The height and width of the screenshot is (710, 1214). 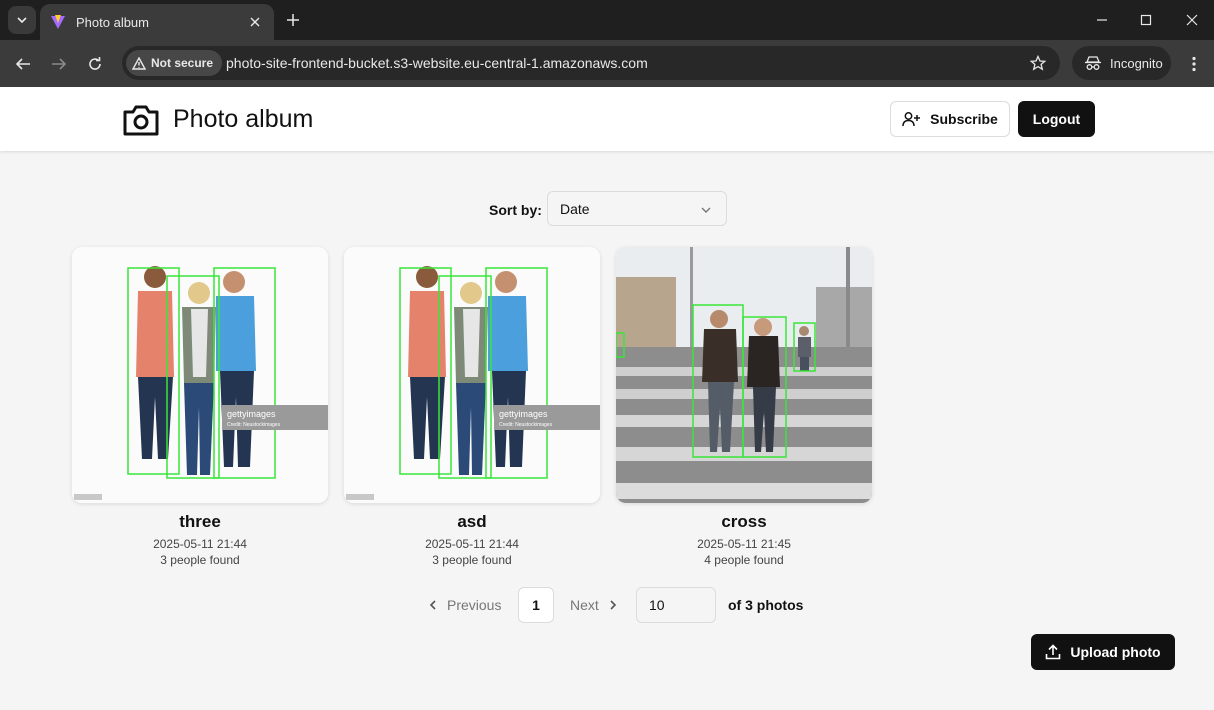 What do you see at coordinates (607, 119) in the screenshot?
I see `site-header: Photo album Subscribe Logout` at bounding box center [607, 119].